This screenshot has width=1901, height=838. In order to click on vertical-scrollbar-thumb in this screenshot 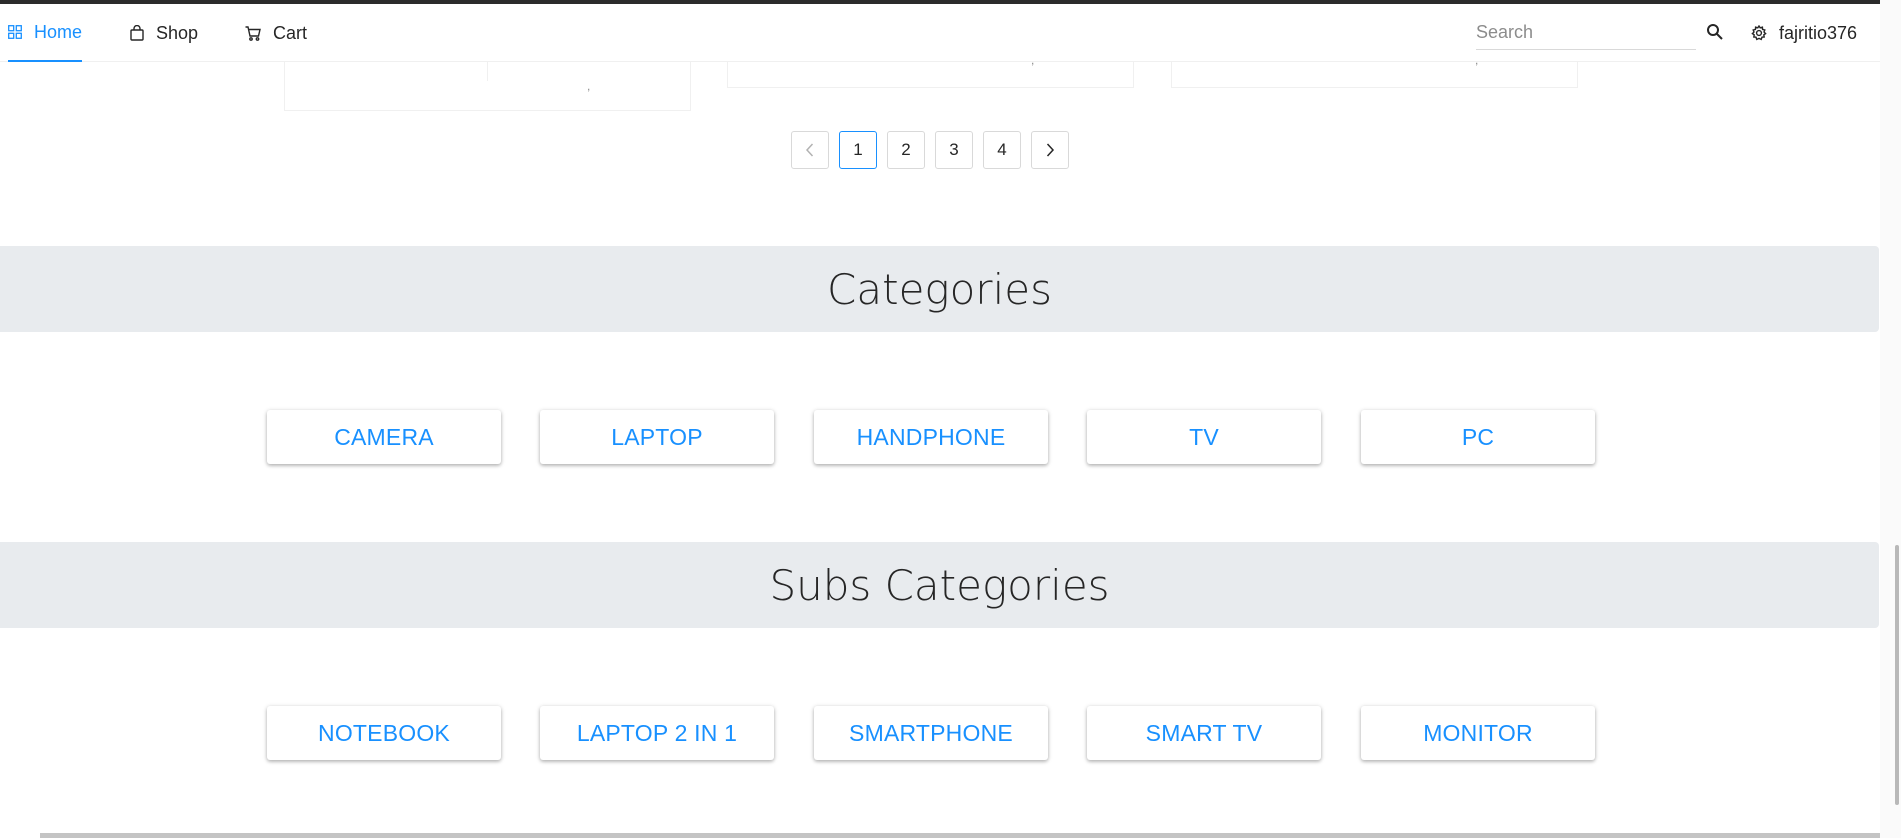, I will do `click(1897, 675)`.